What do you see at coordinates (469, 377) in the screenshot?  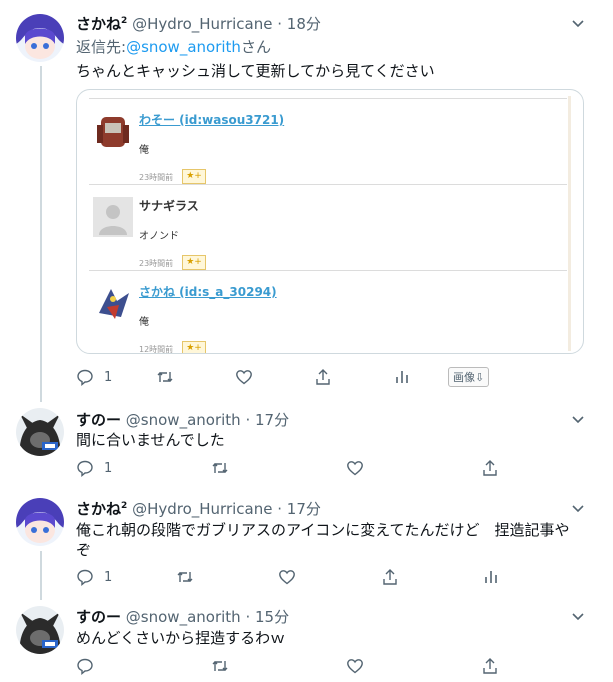 I see `image-download-button: 画像⇩` at bounding box center [469, 377].